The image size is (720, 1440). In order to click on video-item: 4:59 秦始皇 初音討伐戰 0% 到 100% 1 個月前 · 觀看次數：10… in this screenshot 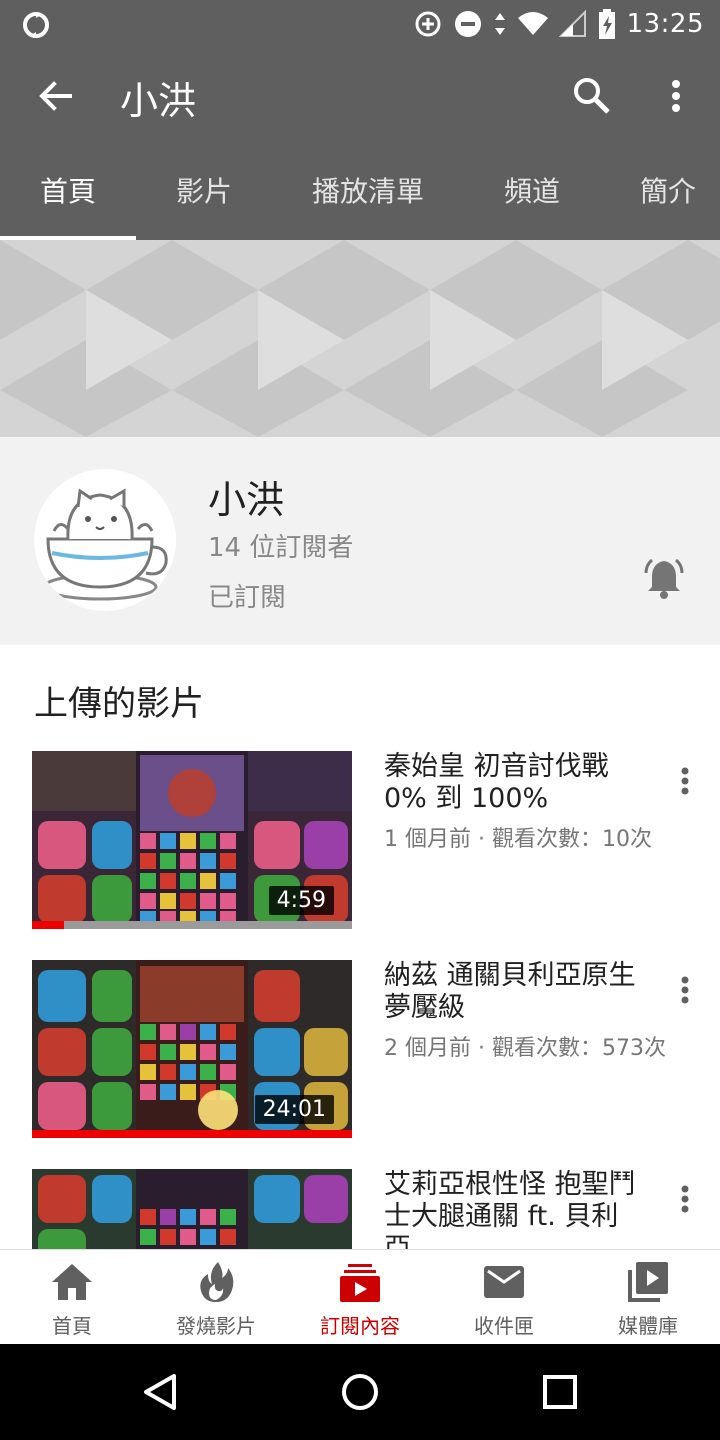, I will do `click(360, 840)`.